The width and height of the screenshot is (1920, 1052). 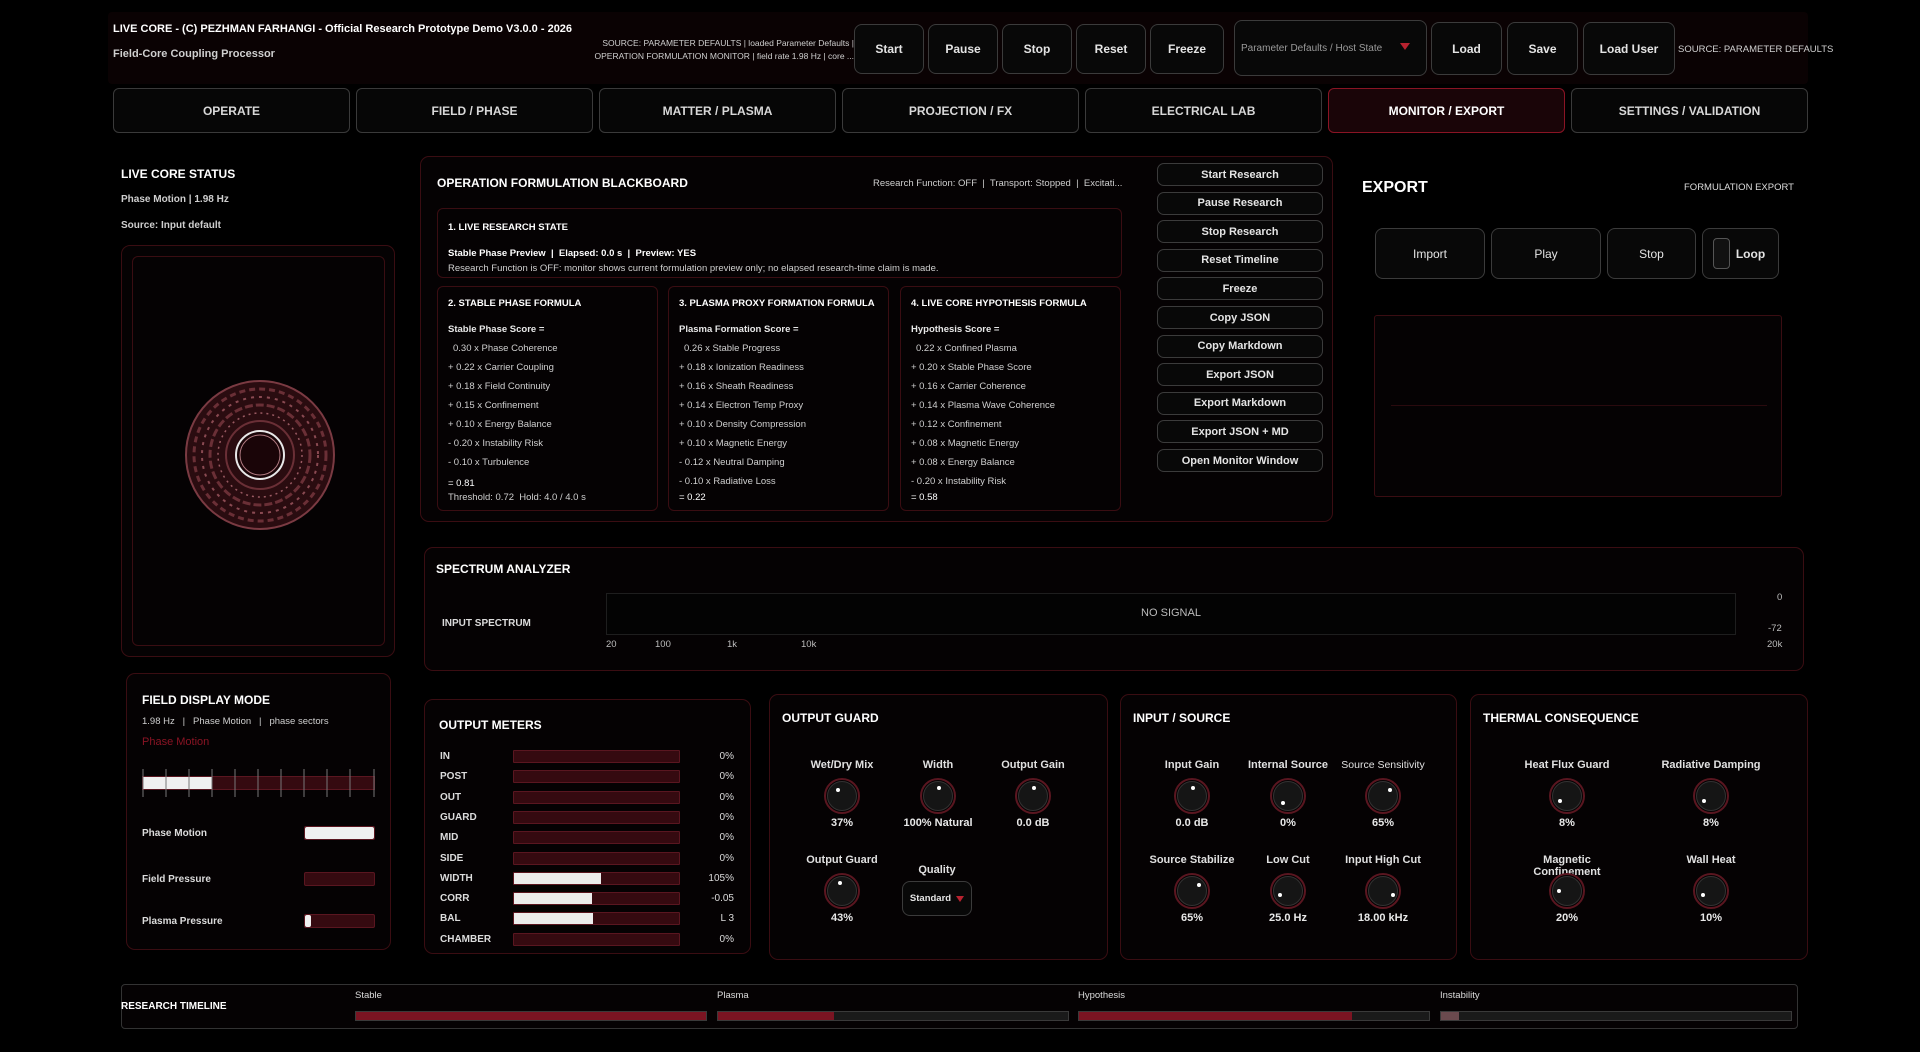 What do you see at coordinates (1192, 860) in the screenshot?
I see `knob-label: Source Stabilize` at bounding box center [1192, 860].